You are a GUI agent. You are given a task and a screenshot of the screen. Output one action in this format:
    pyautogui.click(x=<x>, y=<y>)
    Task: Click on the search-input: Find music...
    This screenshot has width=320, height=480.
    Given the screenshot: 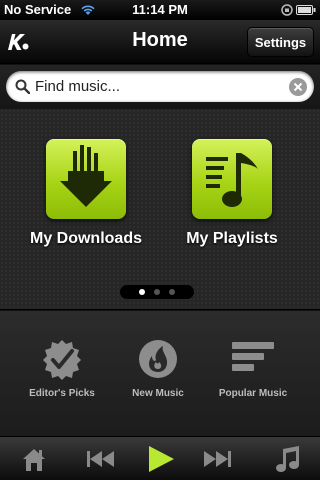 What is the action you would take?
    pyautogui.click(x=160, y=86)
    